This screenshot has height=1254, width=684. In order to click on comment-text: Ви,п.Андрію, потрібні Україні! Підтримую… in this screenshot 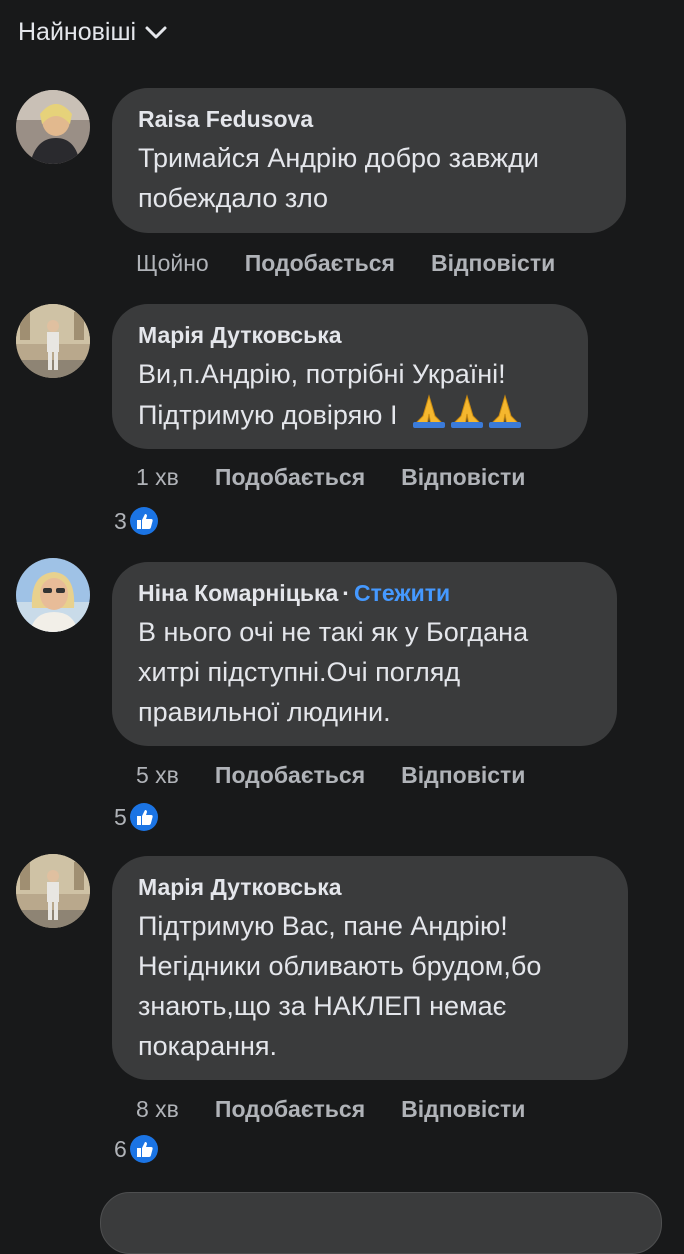, I will do `click(350, 396)`.